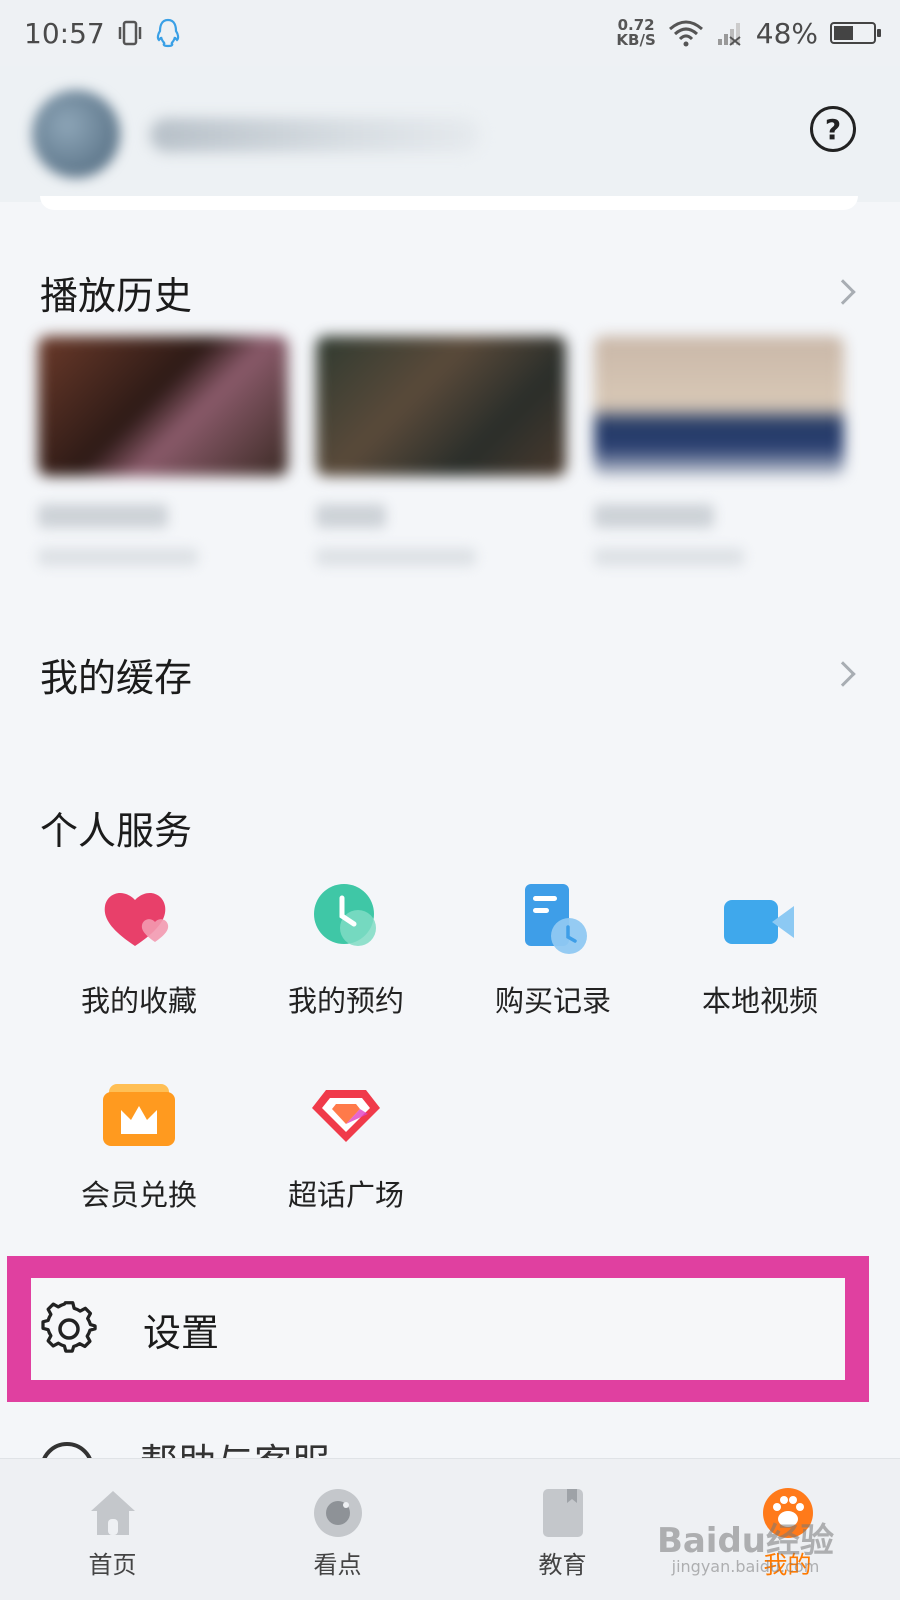 The width and height of the screenshot is (900, 1600). I want to click on service-label: 我的预约, so click(345, 1001).